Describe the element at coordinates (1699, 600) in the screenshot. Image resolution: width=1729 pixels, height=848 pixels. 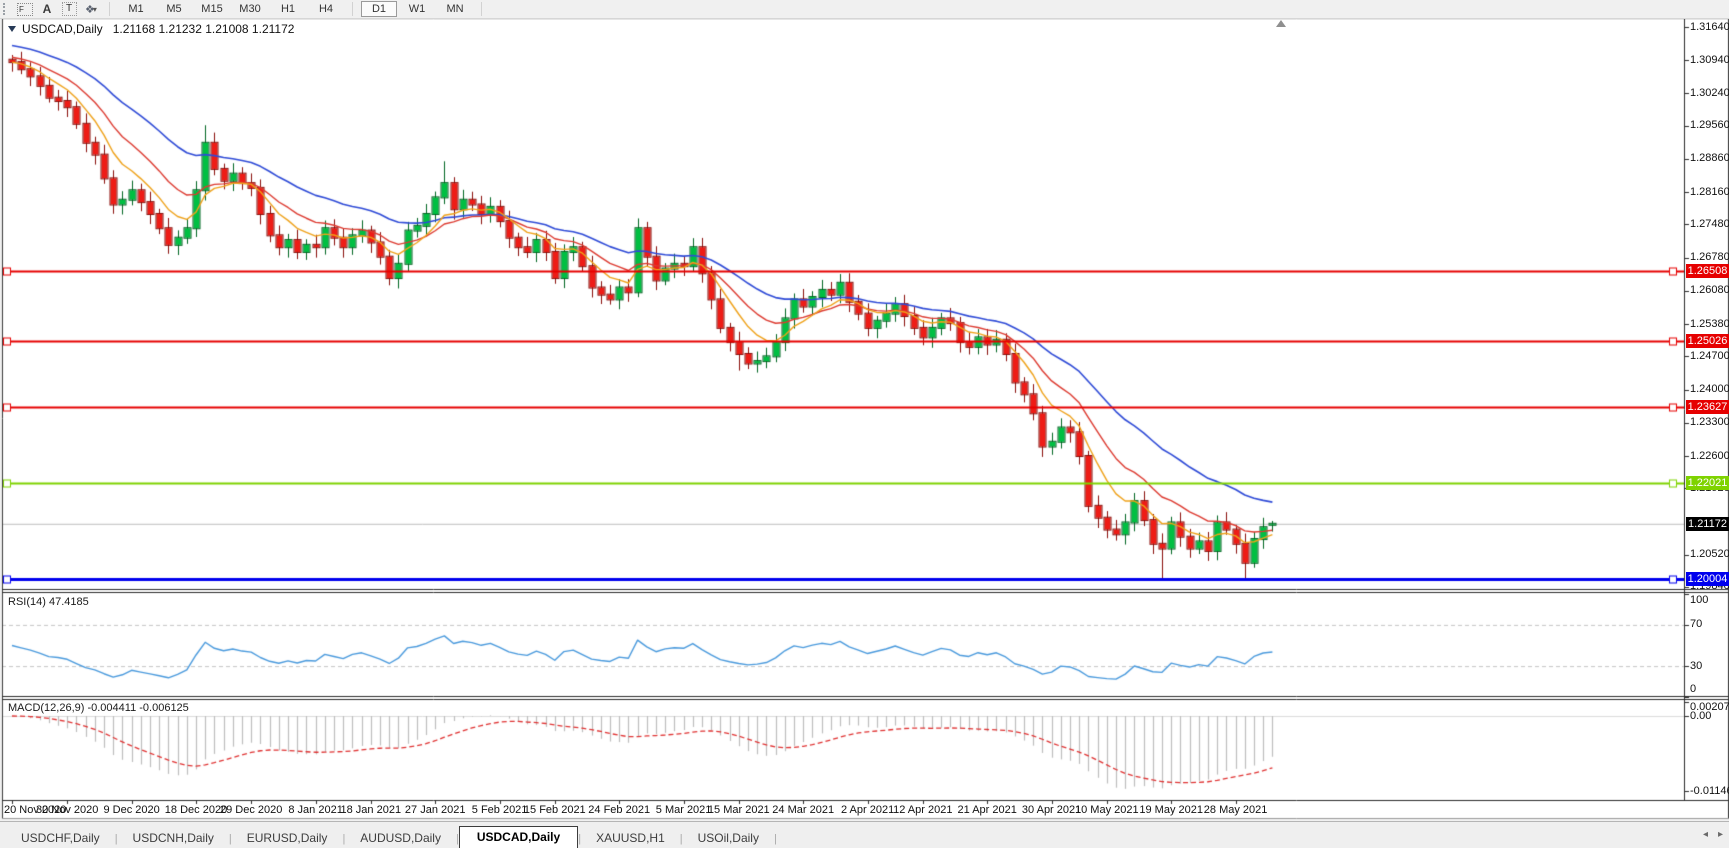
I see `rsi-axis-label: 100` at that location.